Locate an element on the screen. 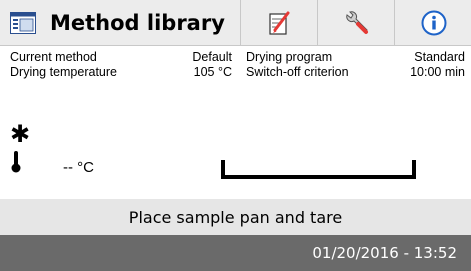 The image size is (471, 271). current-method-value: Default is located at coordinates (212, 57).